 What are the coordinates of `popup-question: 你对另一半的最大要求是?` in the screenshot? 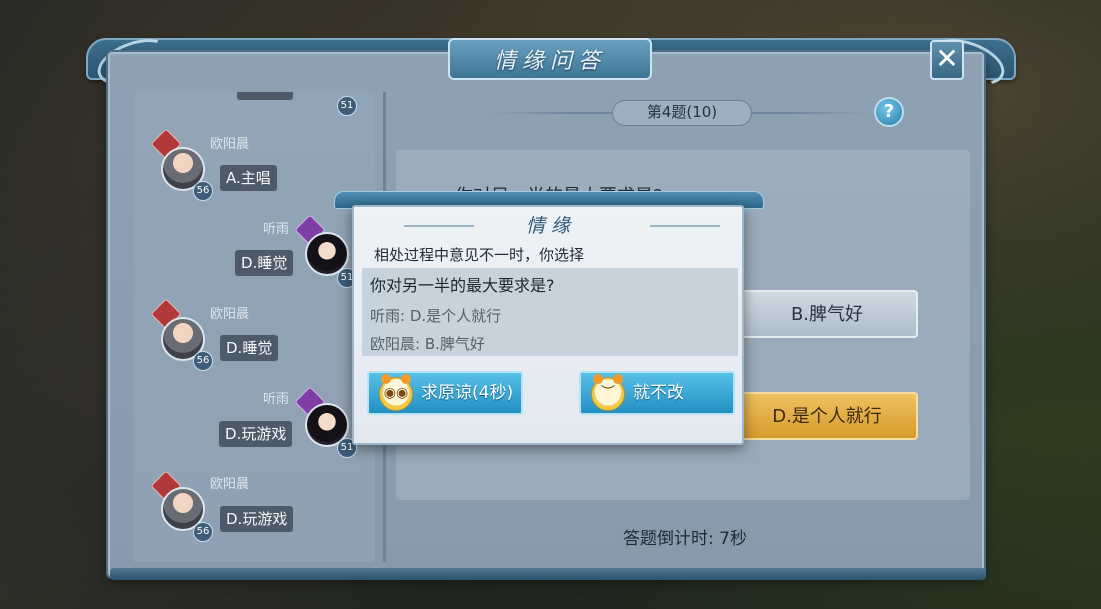 It's located at (462, 285).